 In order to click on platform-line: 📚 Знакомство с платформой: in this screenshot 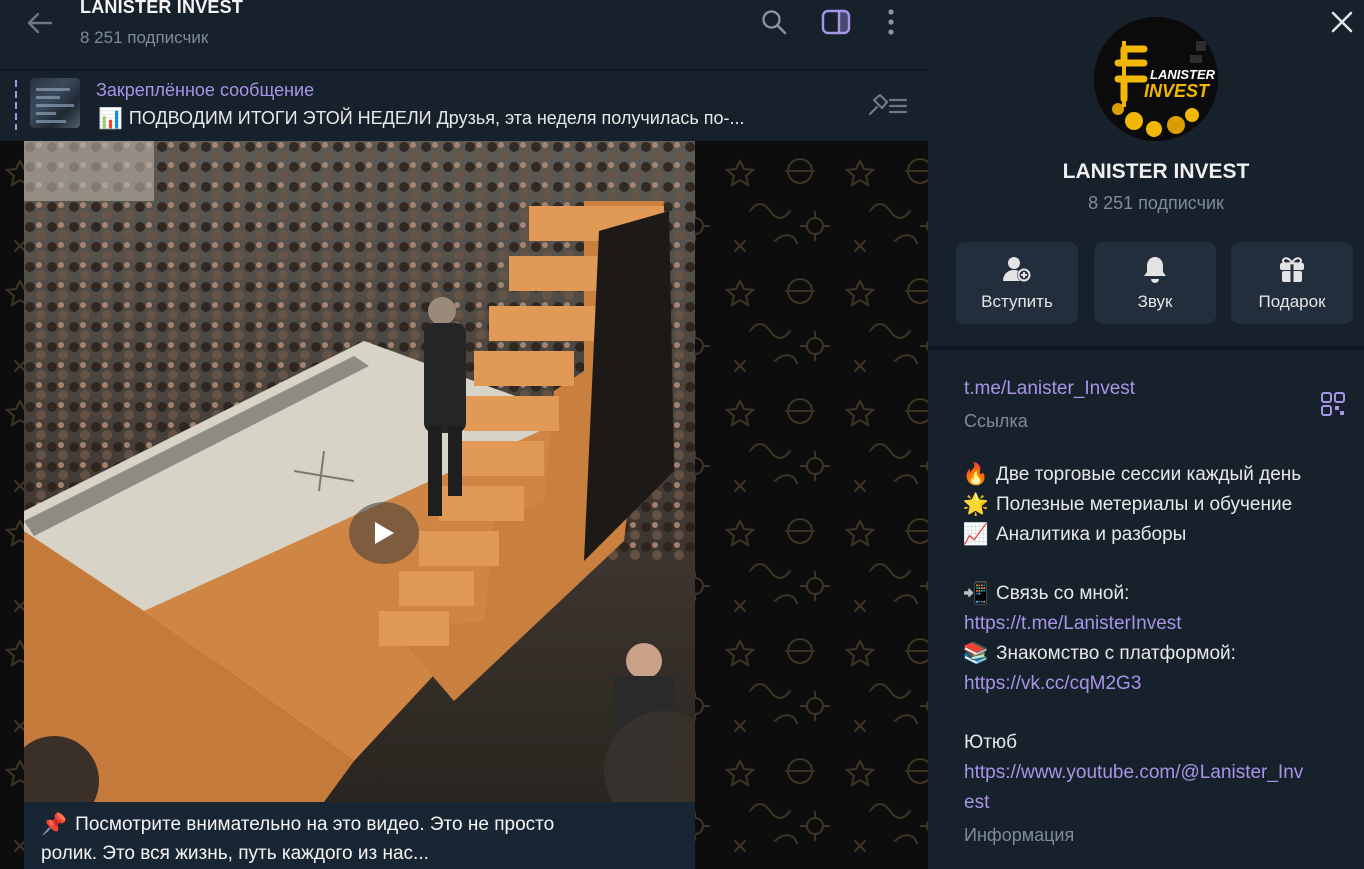, I will do `click(1099, 653)`.